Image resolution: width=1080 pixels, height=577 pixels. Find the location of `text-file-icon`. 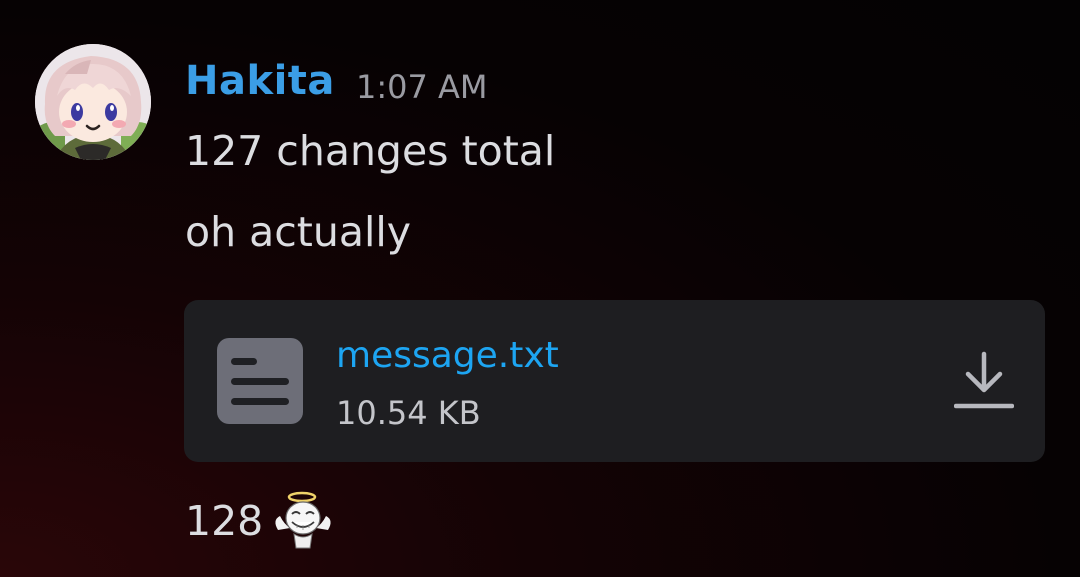

text-file-icon is located at coordinates (260, 381).